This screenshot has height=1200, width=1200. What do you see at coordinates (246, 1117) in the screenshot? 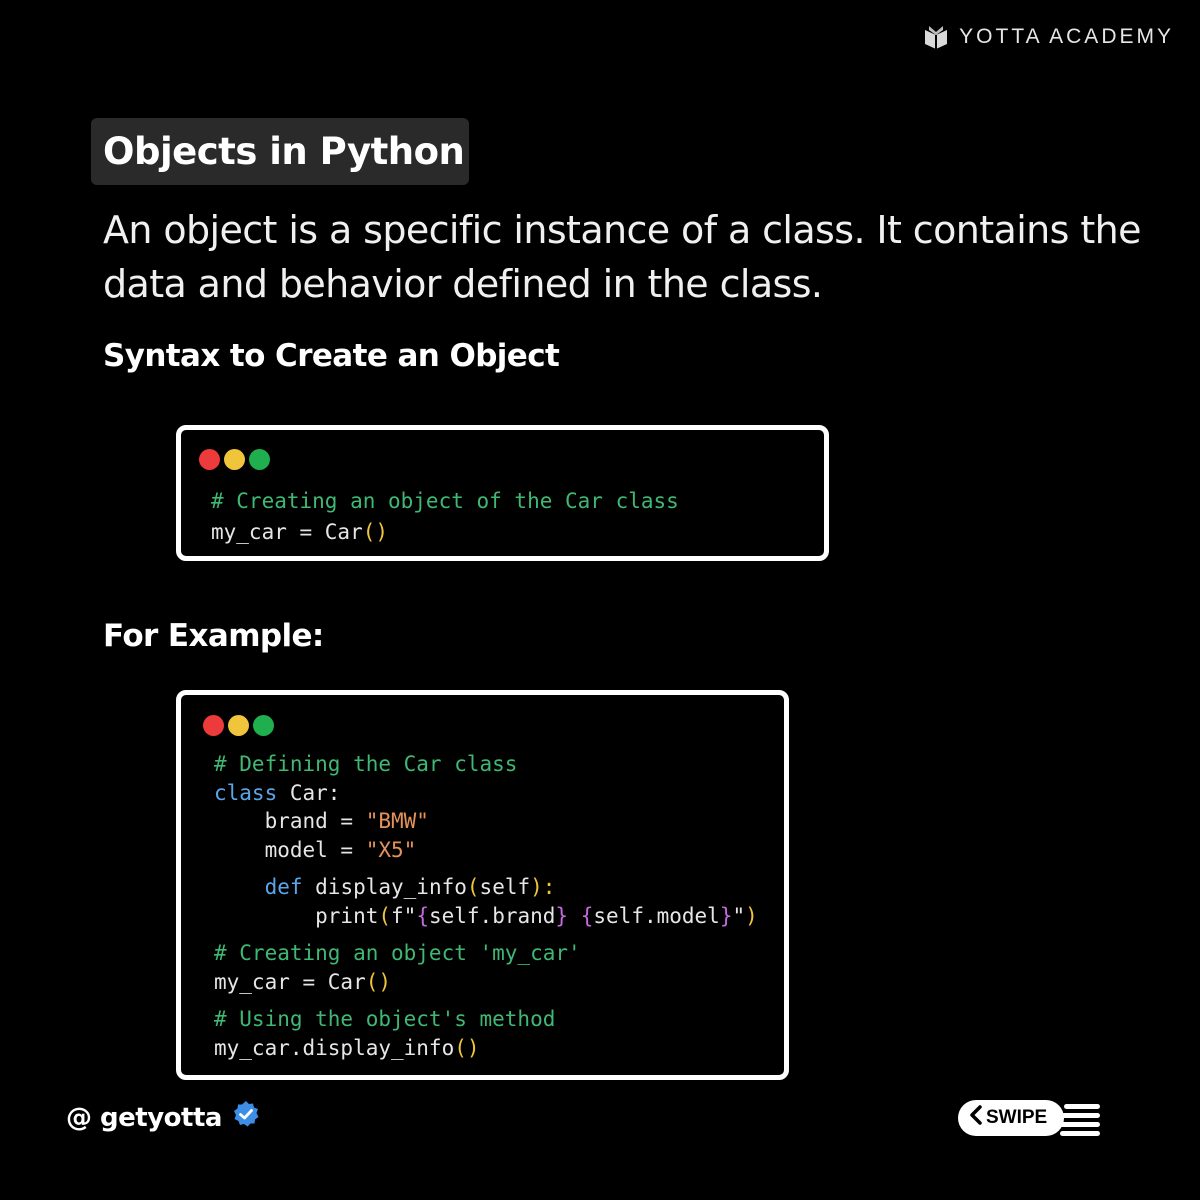
I see `verified-badge-icon` at bounding box center [246, 1117].